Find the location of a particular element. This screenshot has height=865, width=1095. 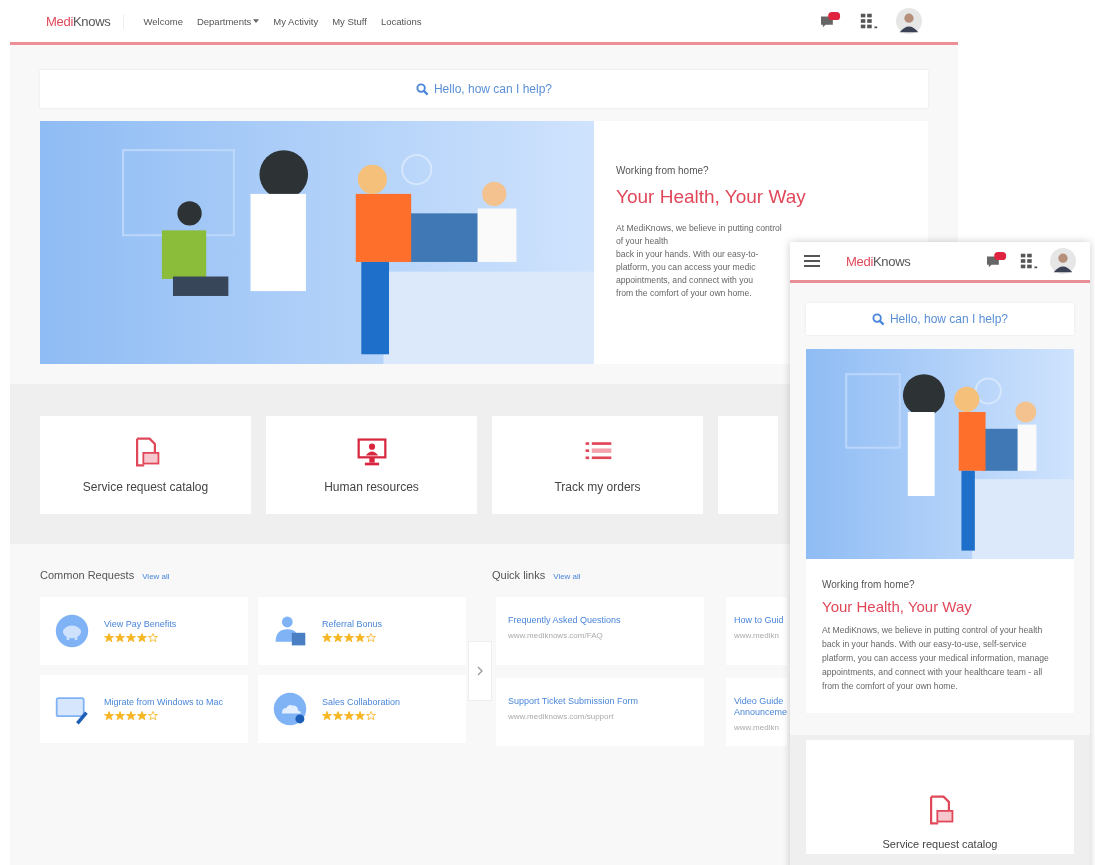

quick-link-card: Video Guide Announceme www.medikn is located at coordinates (756, 712).